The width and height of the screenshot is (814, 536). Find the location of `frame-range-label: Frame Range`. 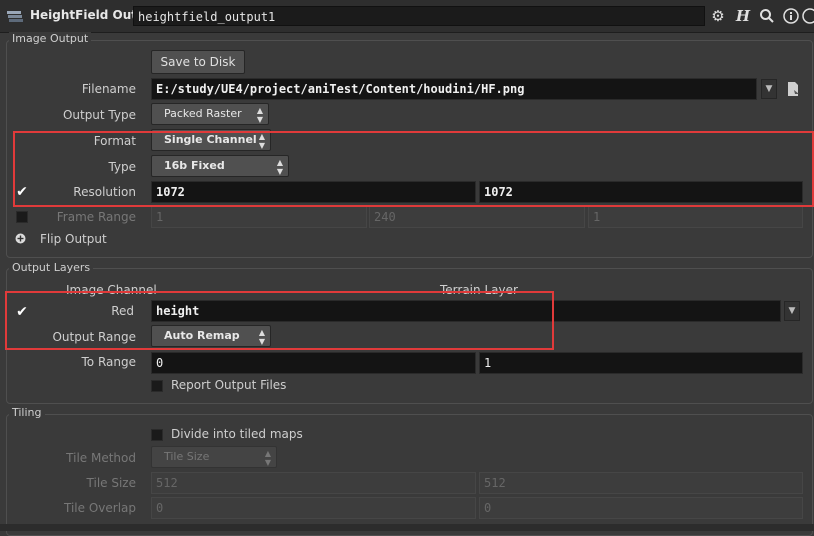

frame-range-label: Frame Range is located at coordinates (96, 217).